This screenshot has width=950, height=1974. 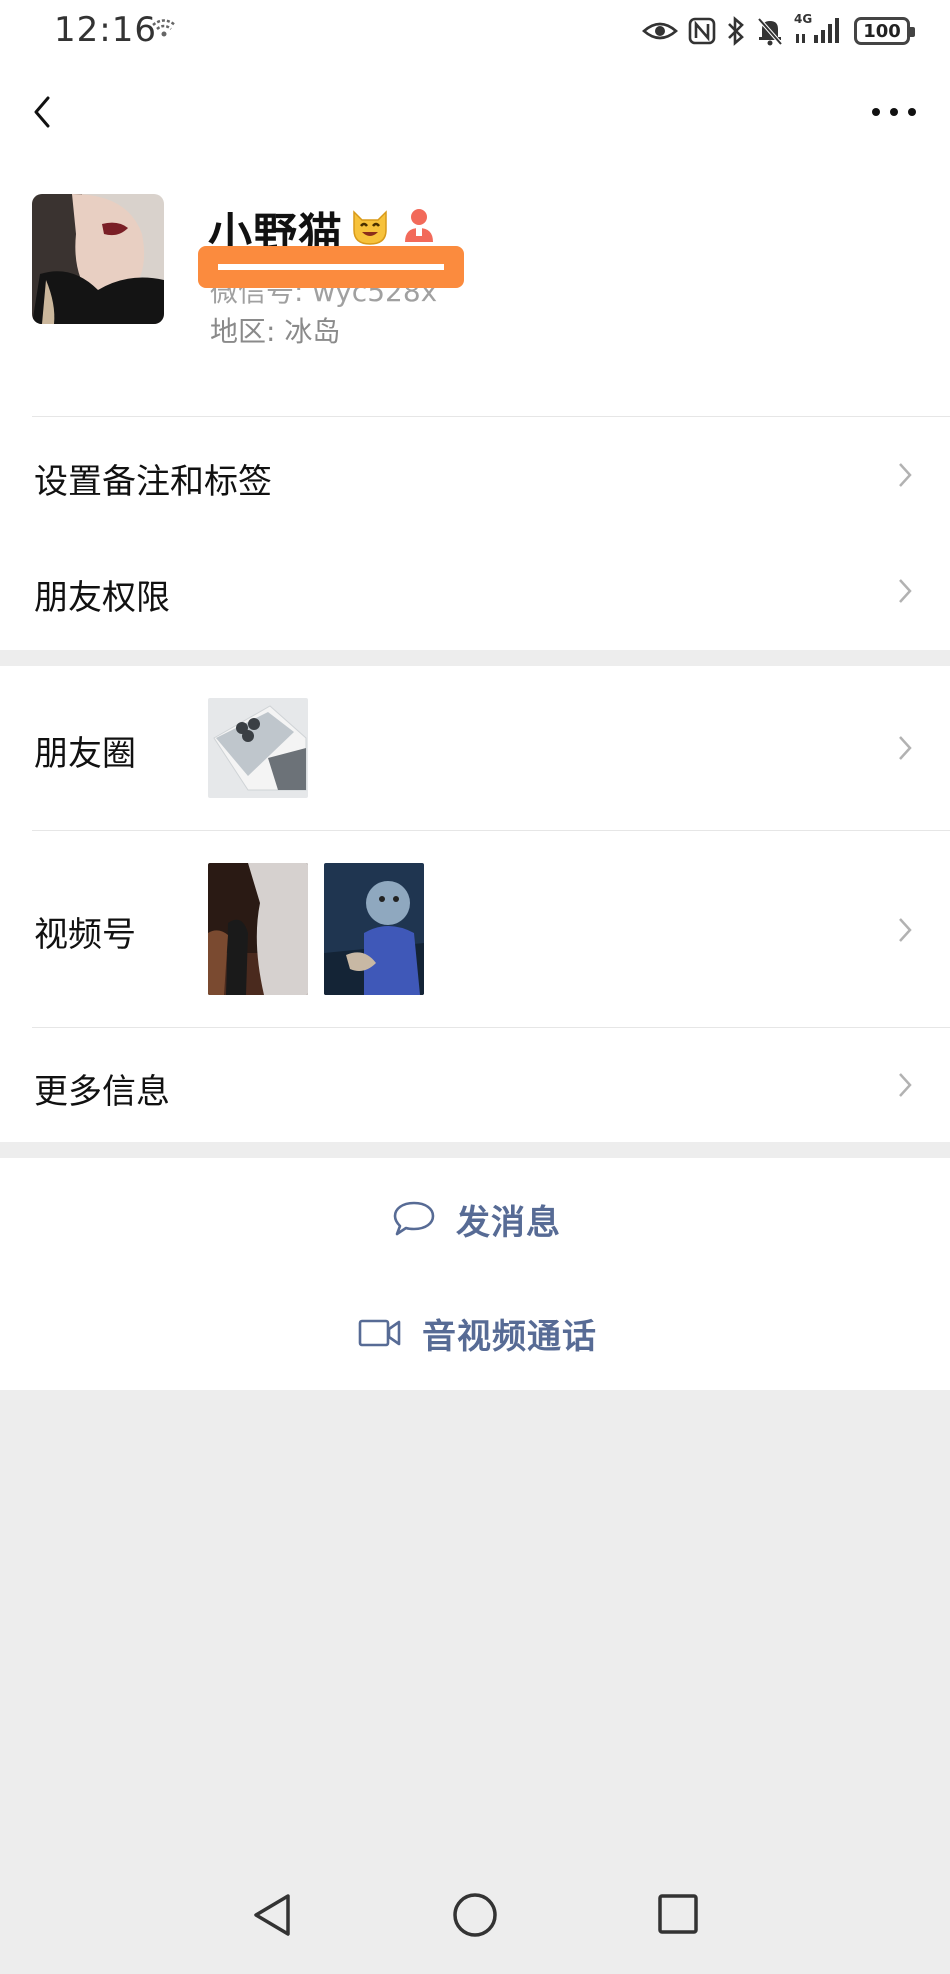 I want to click on divider, so click(x=491, y=416).